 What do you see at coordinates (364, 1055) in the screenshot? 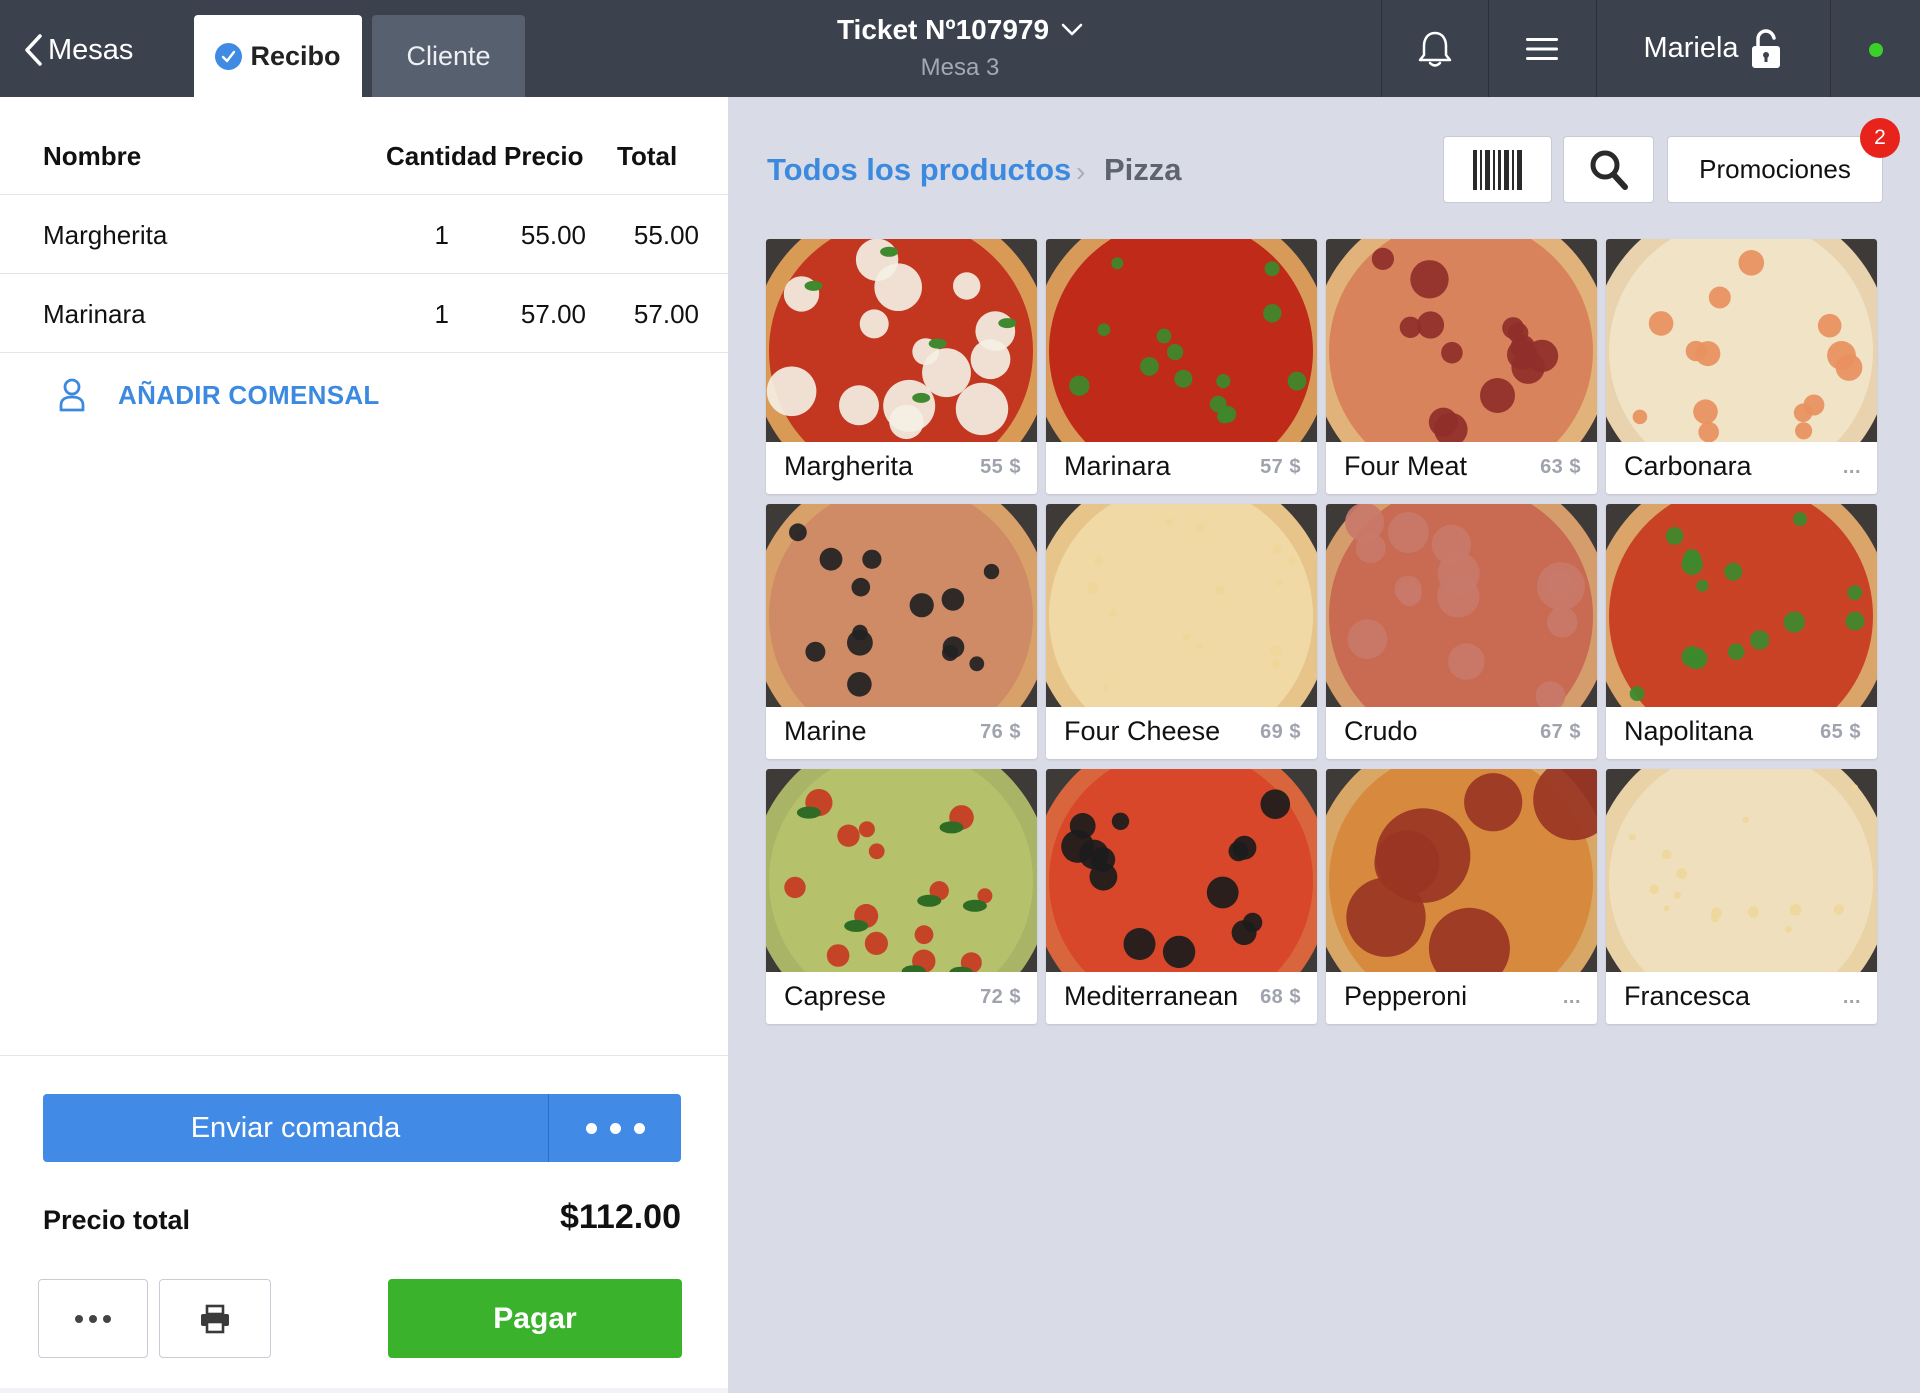
I see `divider` at bounding box center [364, 1055].